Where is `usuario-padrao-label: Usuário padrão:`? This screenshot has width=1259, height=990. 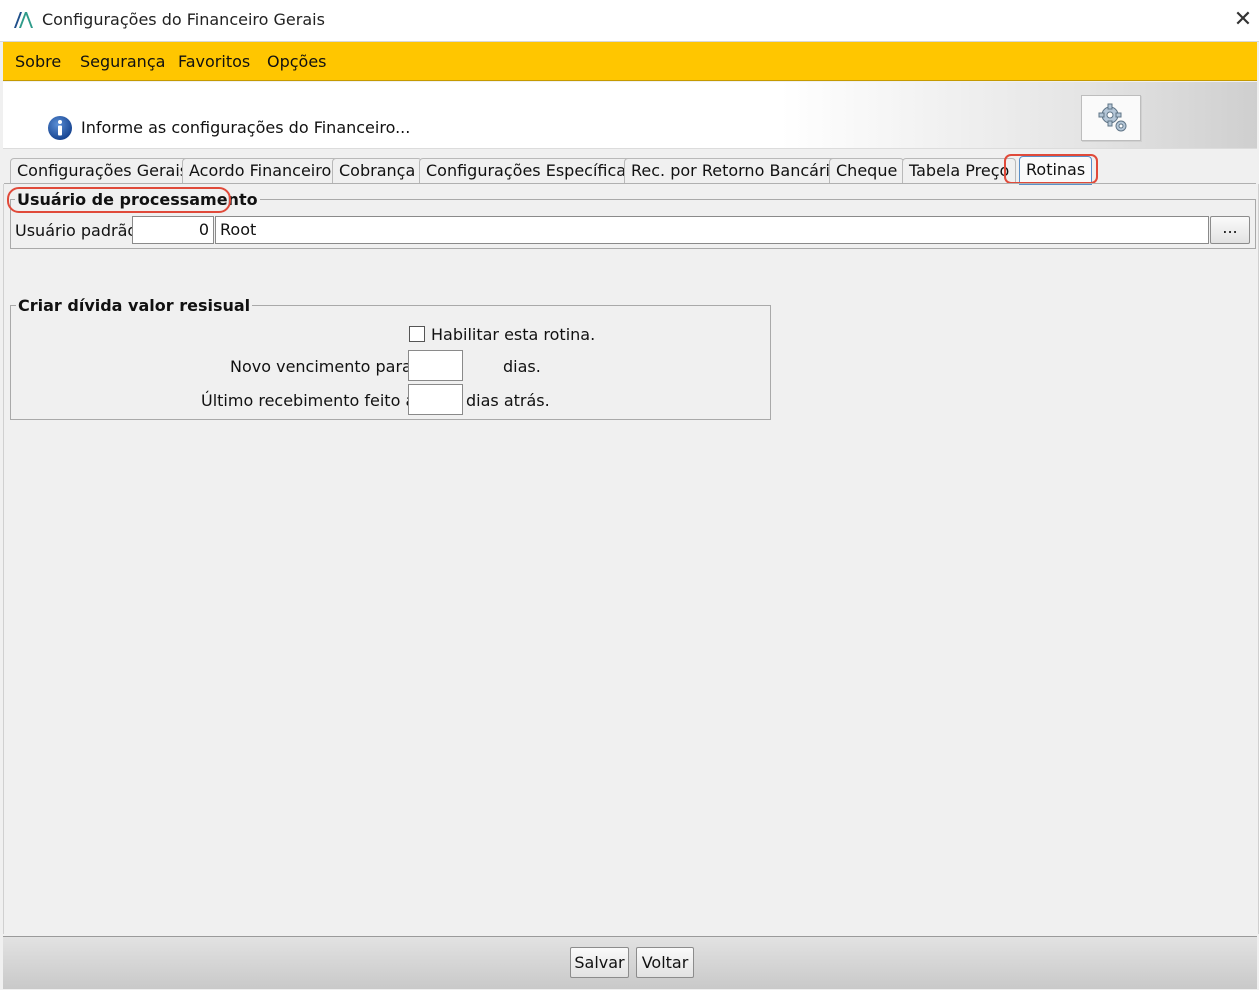 usuario-padrao-label: Usuário padrão: is located at coordinates (79, 230).